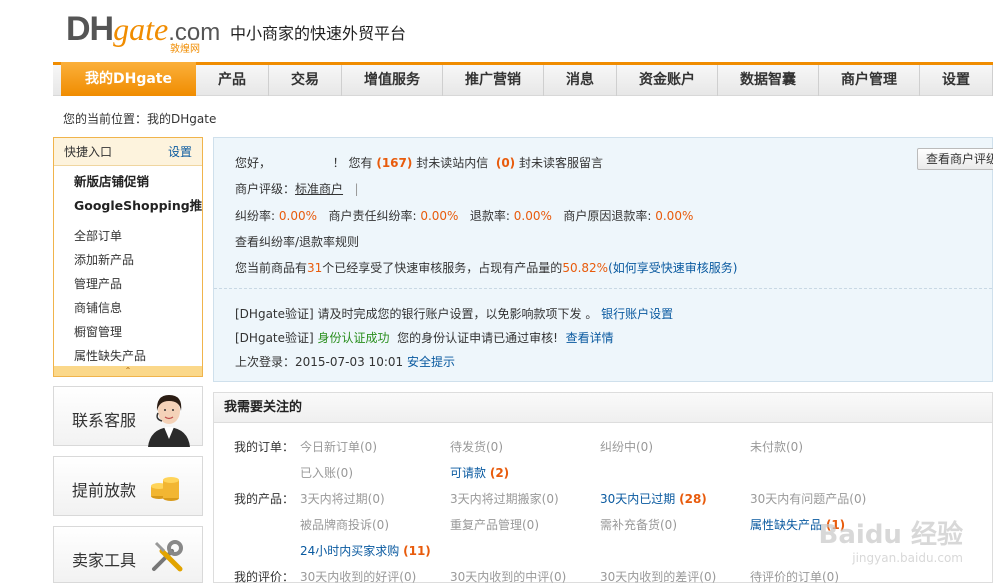 This screenshot has width=993, height=583. Describe the element at coordinates (274, 338) in the screenshot. I see `id-verify-prefix: [DHgate验证]` at that location.